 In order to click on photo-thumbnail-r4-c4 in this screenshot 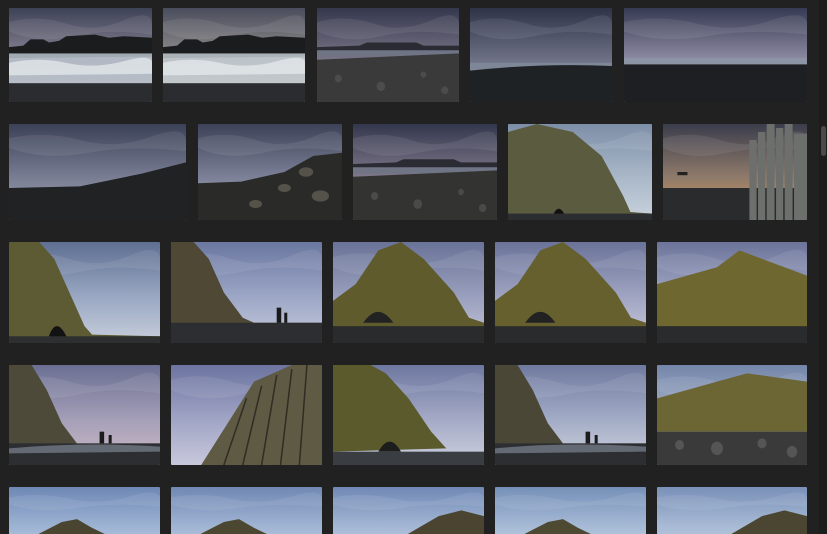, I will do `click(570, 415)`.